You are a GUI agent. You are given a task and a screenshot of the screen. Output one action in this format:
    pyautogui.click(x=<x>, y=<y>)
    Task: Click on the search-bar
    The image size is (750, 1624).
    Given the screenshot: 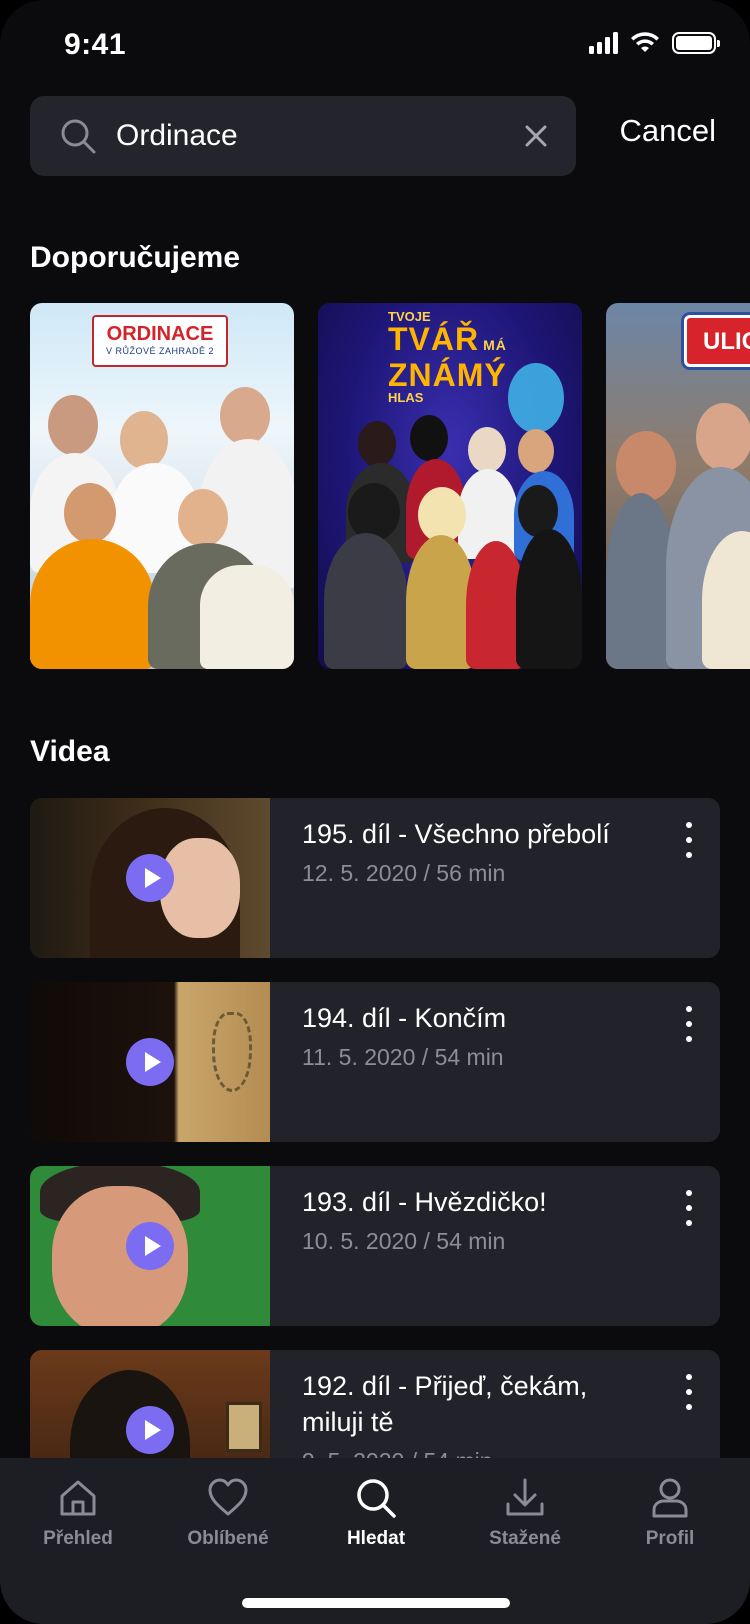 What is the action you would take?
    pyautogui.click(x=303, y=136)
    